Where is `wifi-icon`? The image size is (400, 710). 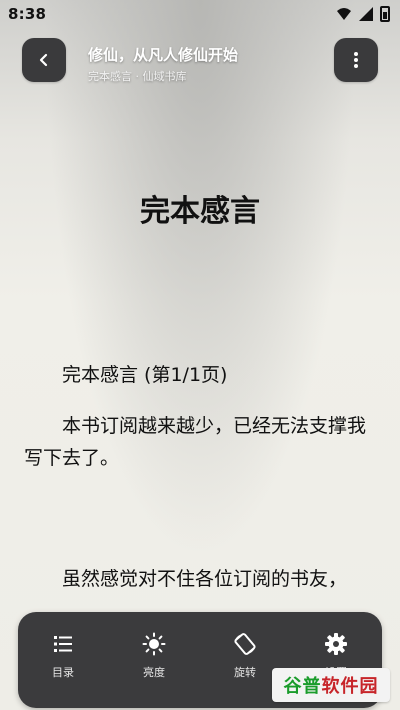
wifi-icon is located at coordinates (344, 14).